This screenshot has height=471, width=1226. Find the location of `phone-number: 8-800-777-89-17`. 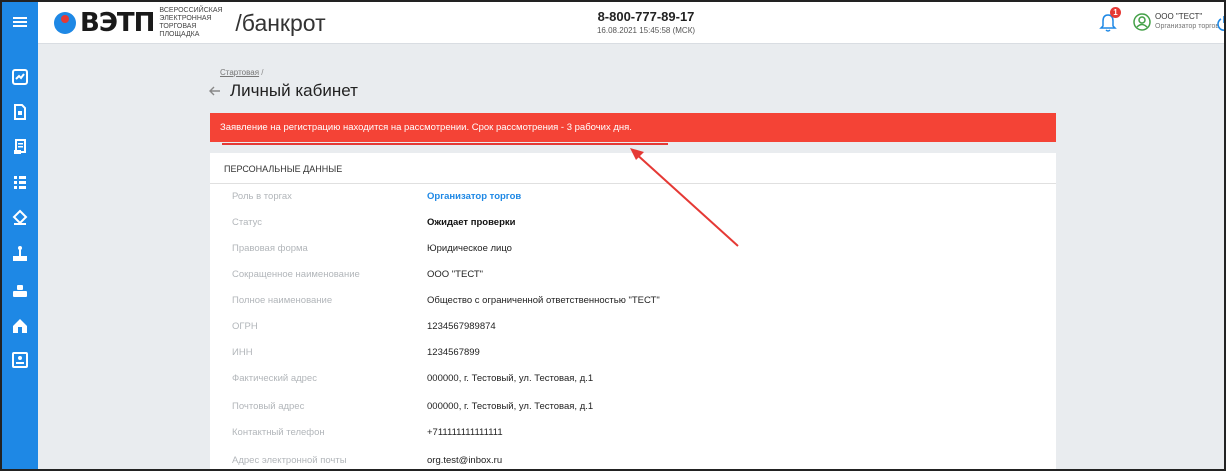

phone-number: 8-800-777-89-17 is located at coordinates (646, 16).